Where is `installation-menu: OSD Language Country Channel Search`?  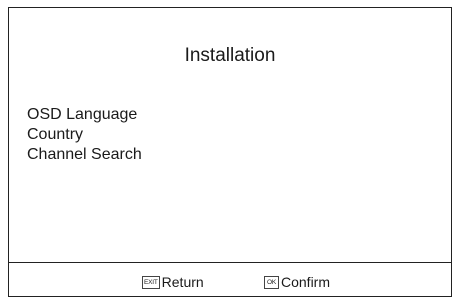 installation-menu: OSD Language Country Channel Search is located at coordinates (84, 135).